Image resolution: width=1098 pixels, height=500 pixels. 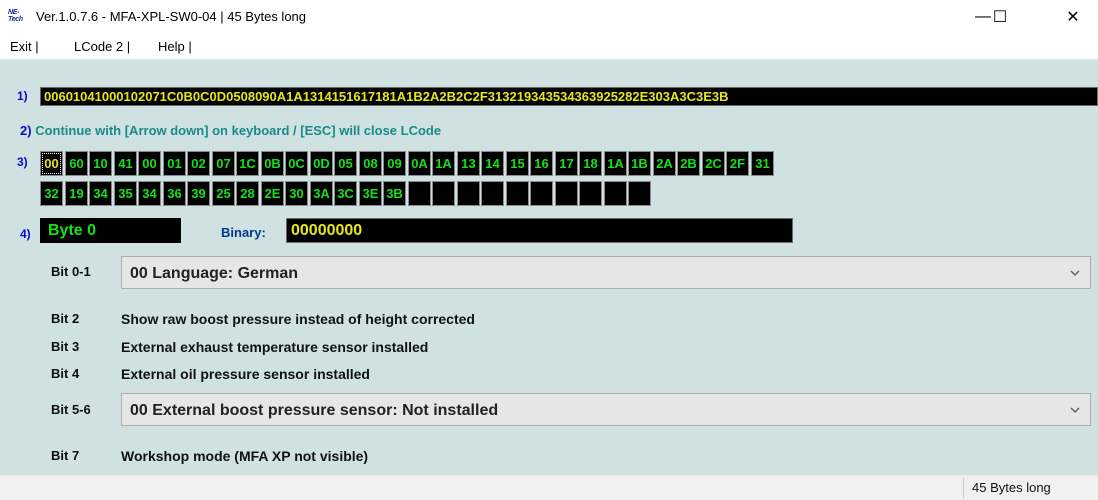 I want to click on byte-cell: 19, so click(x=76, y=193).